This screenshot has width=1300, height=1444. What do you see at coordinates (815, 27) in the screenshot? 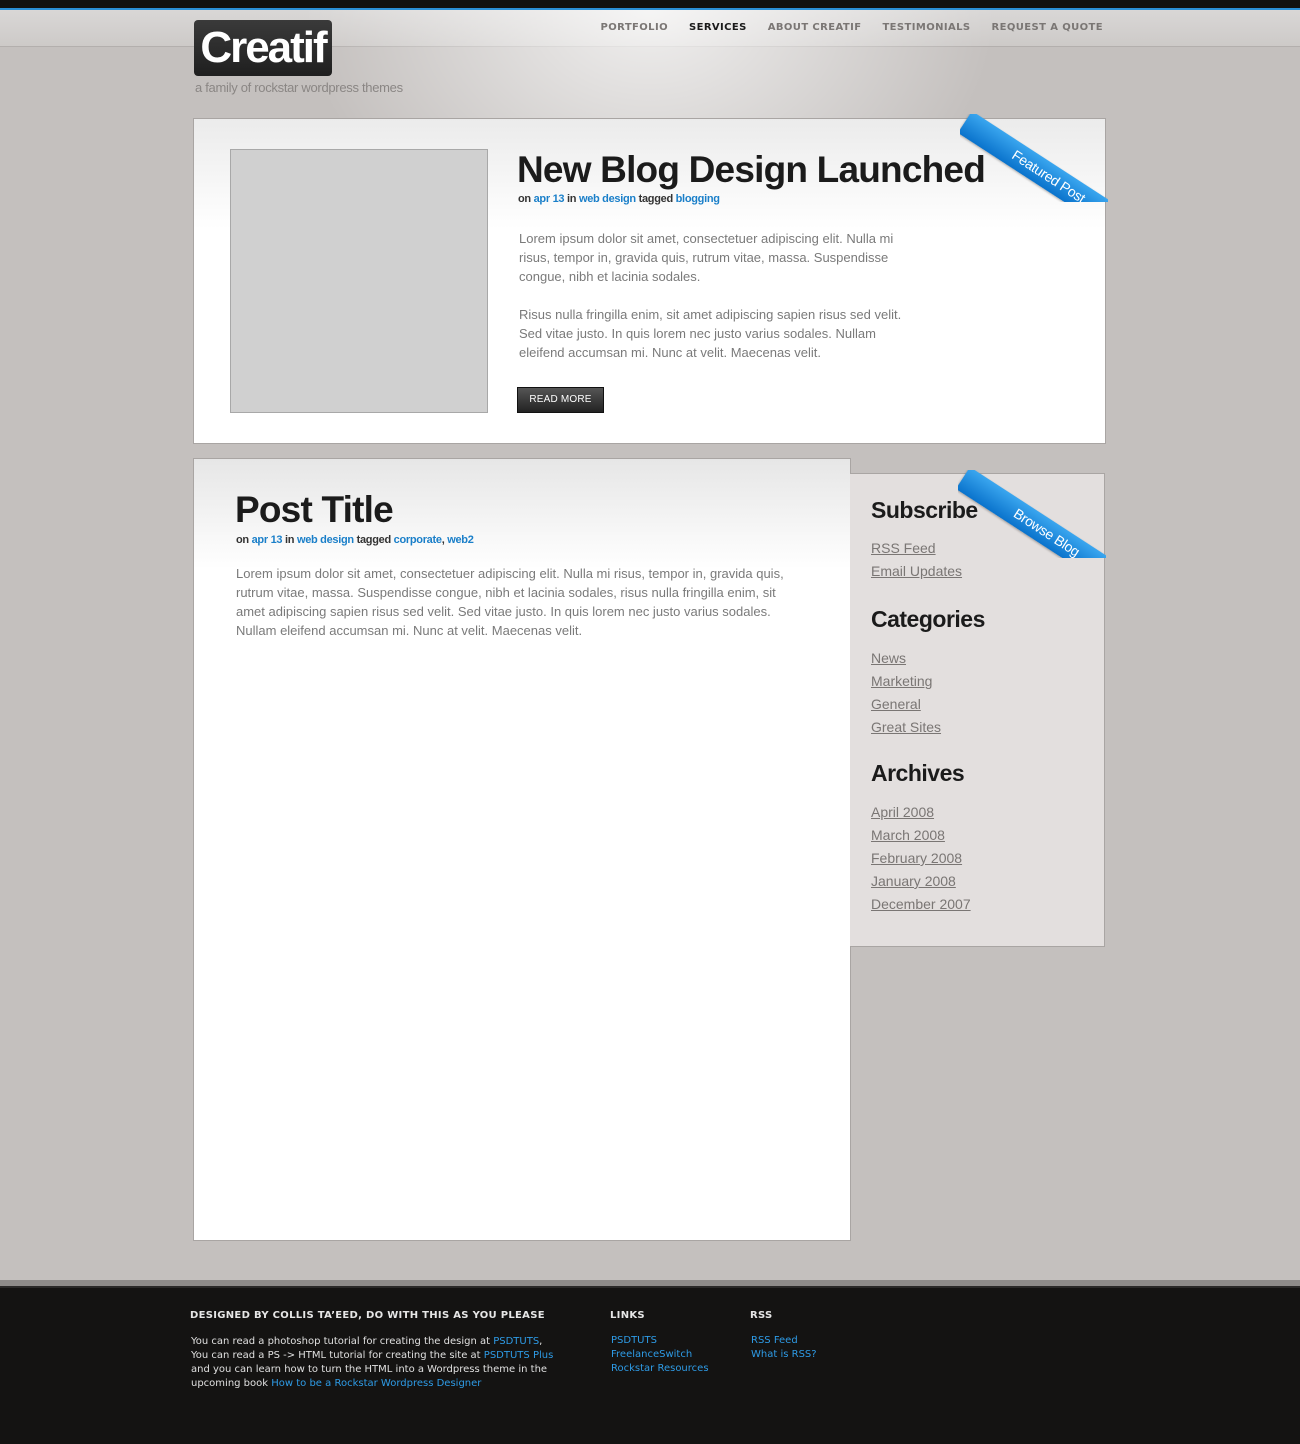
I see `nav-about-creatif: ABOUT CREATIF` at bounding box center [815, 27].